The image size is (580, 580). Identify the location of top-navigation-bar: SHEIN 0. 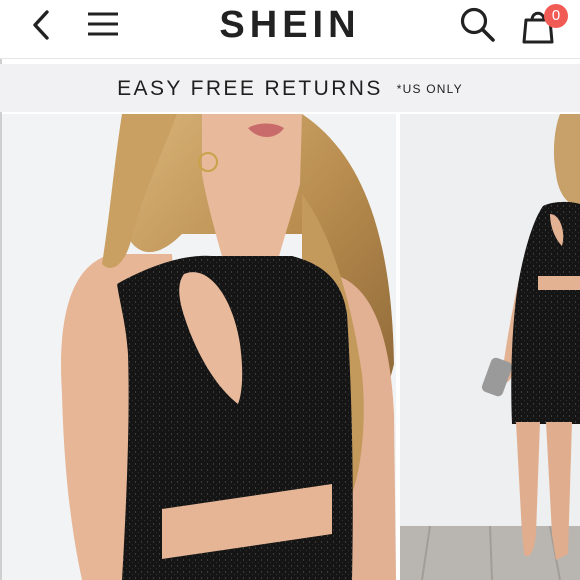
(290, 29).